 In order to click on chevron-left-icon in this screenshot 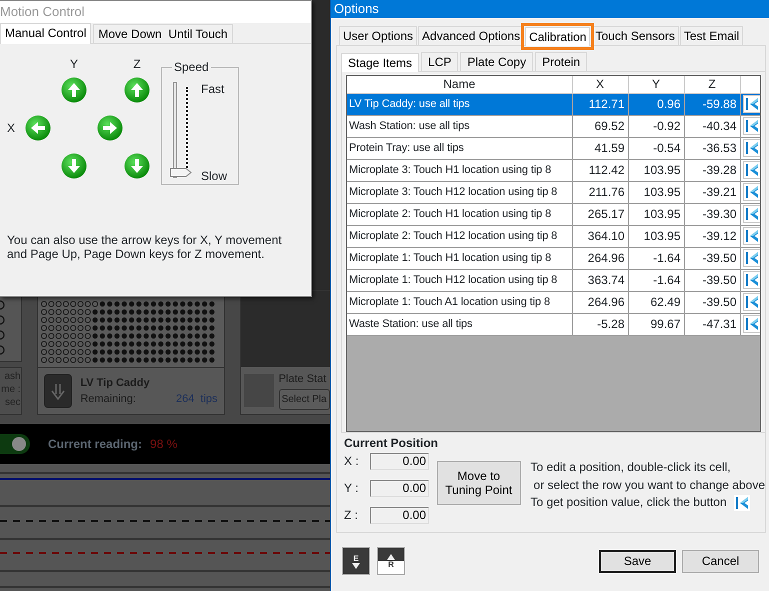, I will do `click(742, 502)`.